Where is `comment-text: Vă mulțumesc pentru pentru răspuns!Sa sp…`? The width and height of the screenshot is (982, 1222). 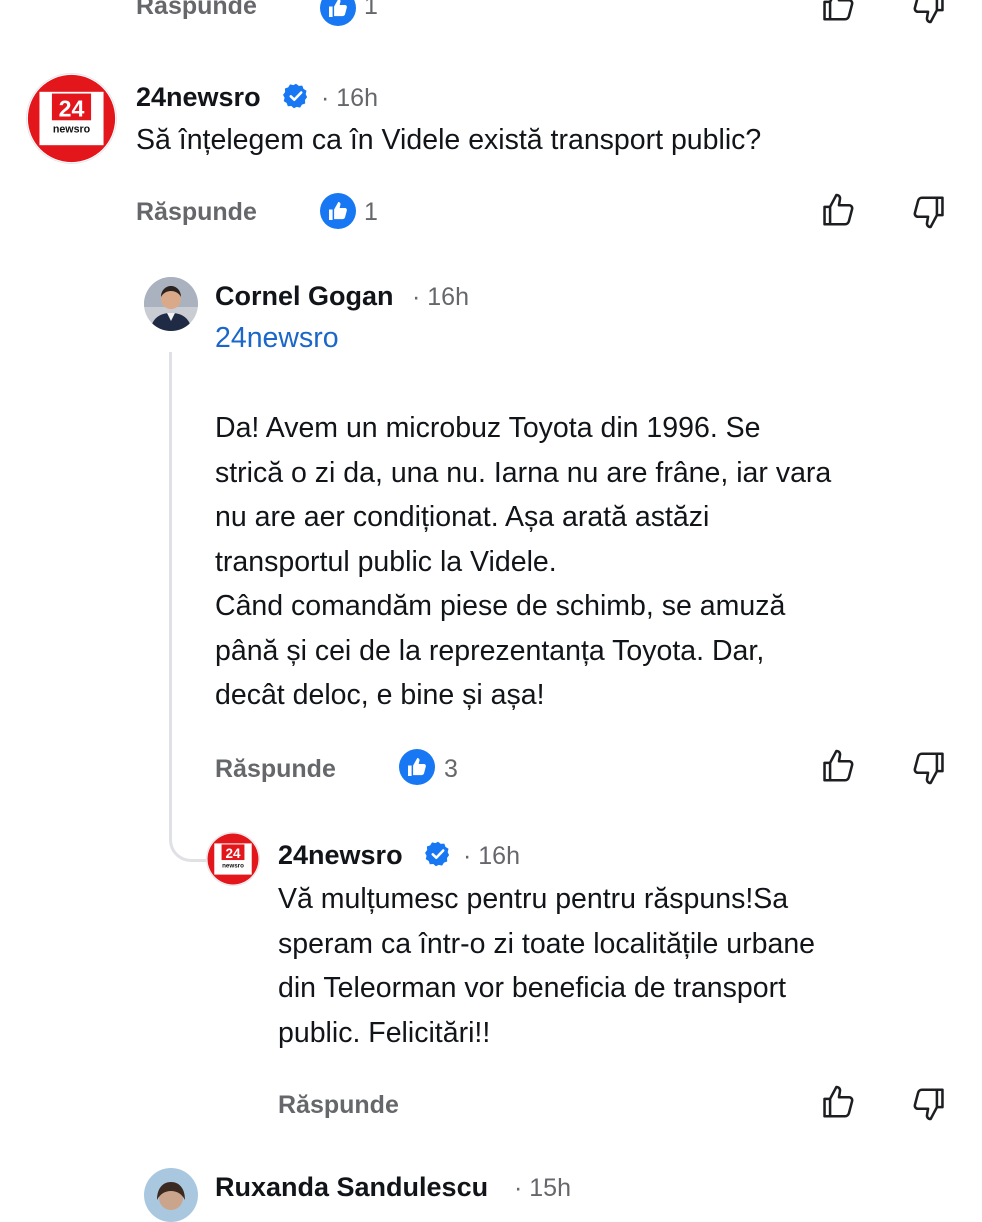 comment-text: Vă mulțumesc pentru pentru răspuns!Sa sp… is located at coordinates (547, 966).